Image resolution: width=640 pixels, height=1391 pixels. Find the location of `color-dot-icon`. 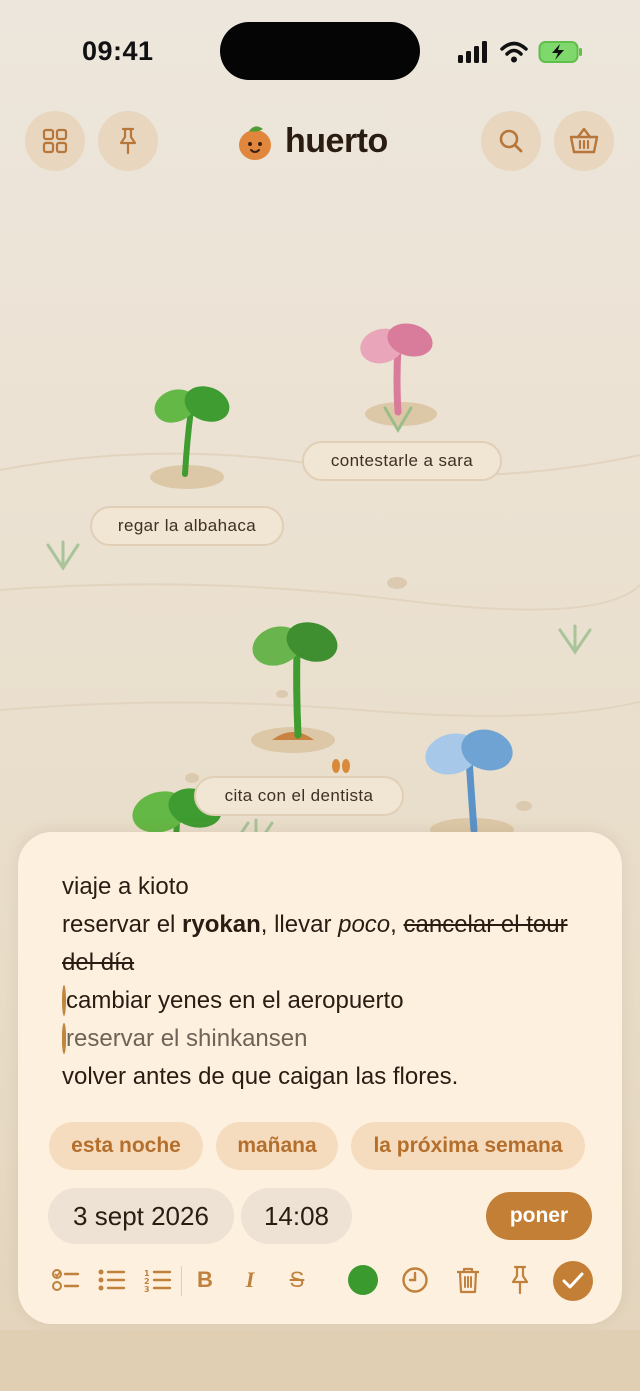

color-dot-icon is located at coordinates (363, 1280).